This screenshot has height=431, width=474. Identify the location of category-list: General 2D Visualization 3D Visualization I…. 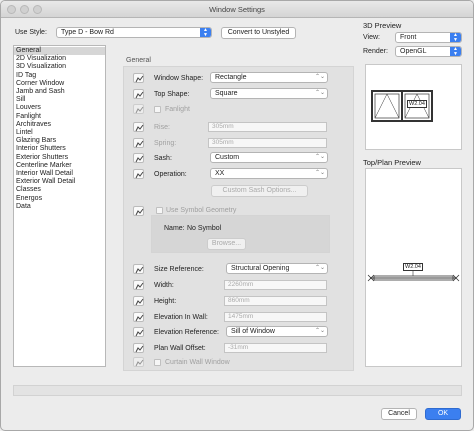
(59, 206).